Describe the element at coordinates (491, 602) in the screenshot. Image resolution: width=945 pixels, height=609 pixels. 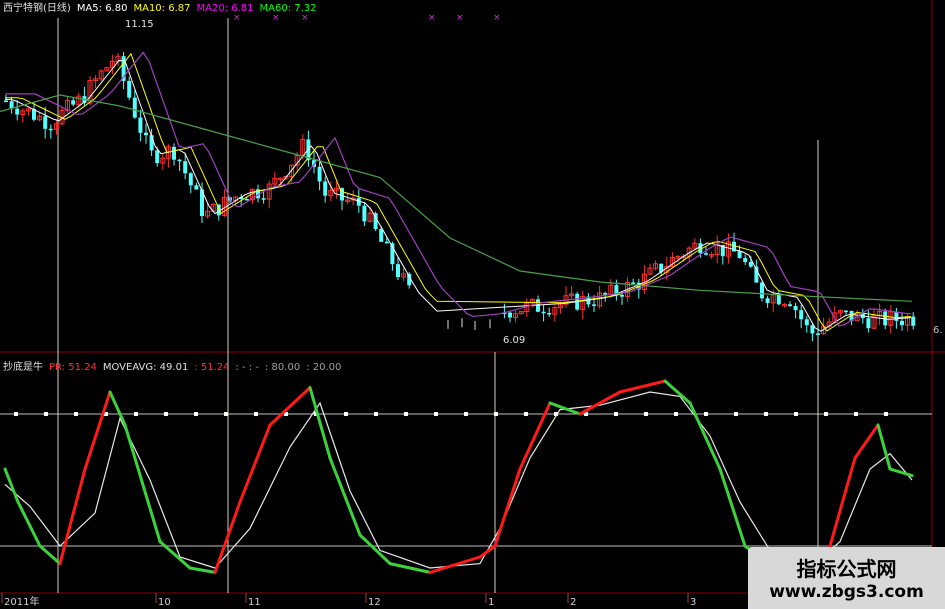
I see `date-tick-label: 1` at that location.